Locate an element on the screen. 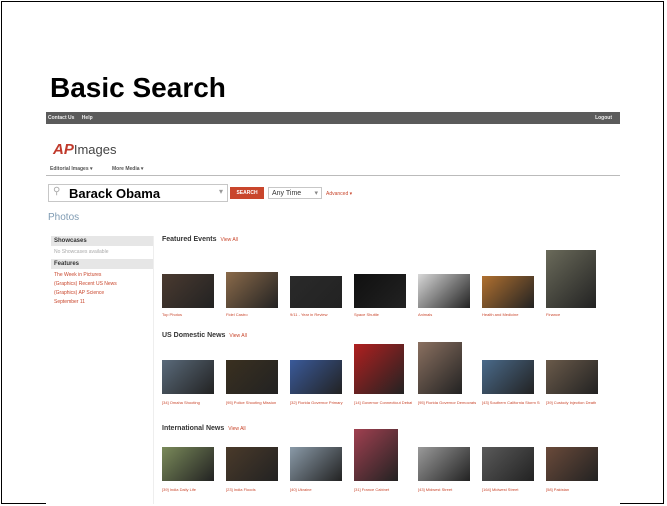 This screenshot has height=506, width=667. photo-caption: [23] India Floods is located at coordinates (255, 489).